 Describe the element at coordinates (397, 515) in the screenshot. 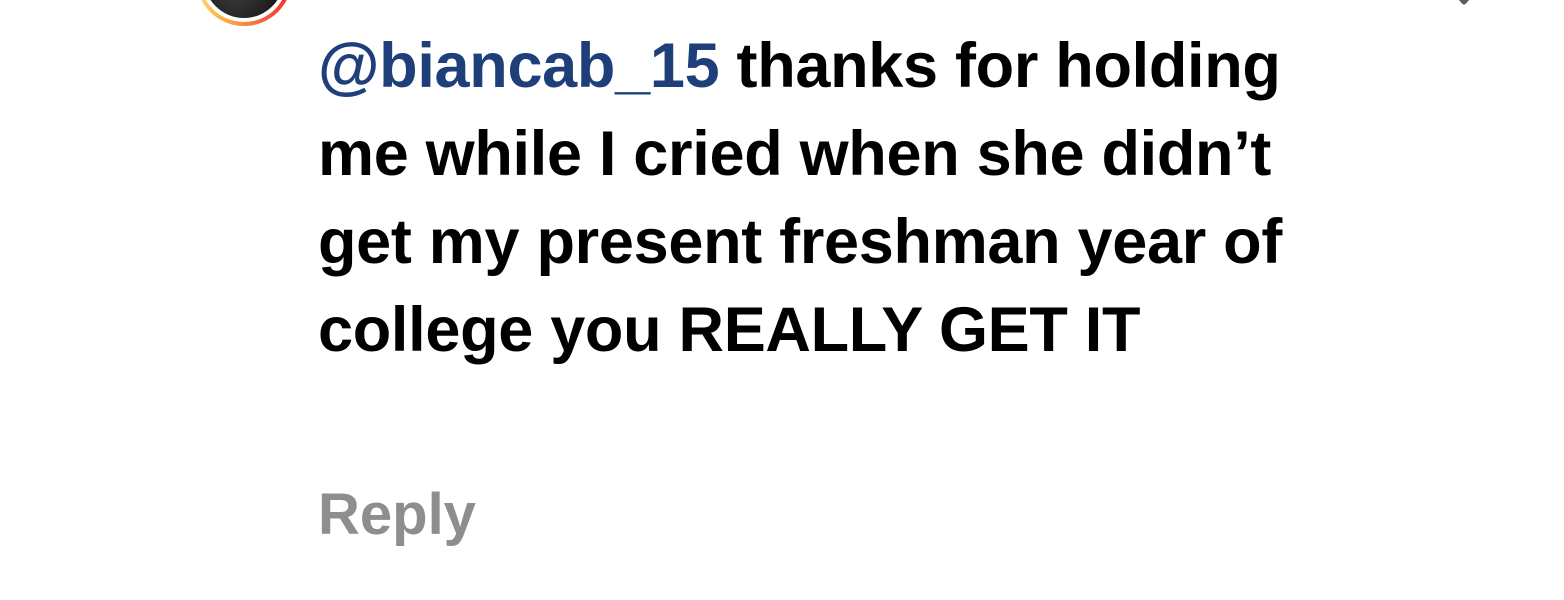

I see `reply-button: Reply` at that location.